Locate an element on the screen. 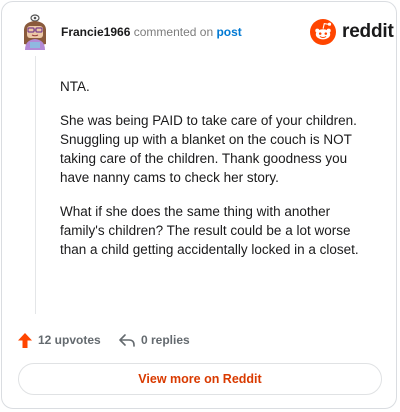 The height and width of the screenshot is (412, 400). action-text: commented on is located at coordinates (173, 32).